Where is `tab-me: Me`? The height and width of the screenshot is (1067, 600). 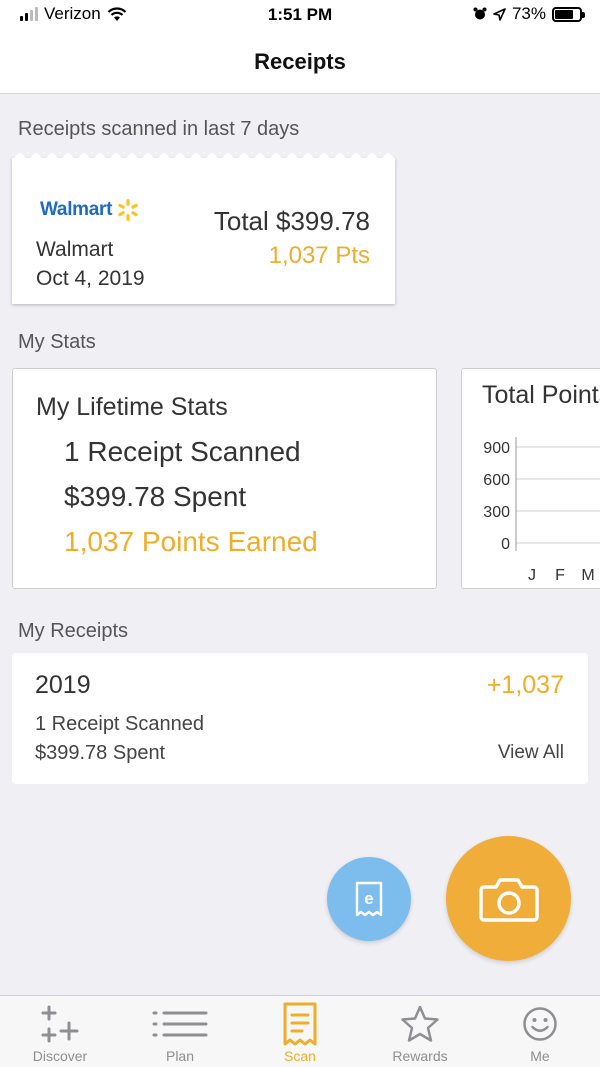 tab-me: Me is located at coordinates (540, 1031).